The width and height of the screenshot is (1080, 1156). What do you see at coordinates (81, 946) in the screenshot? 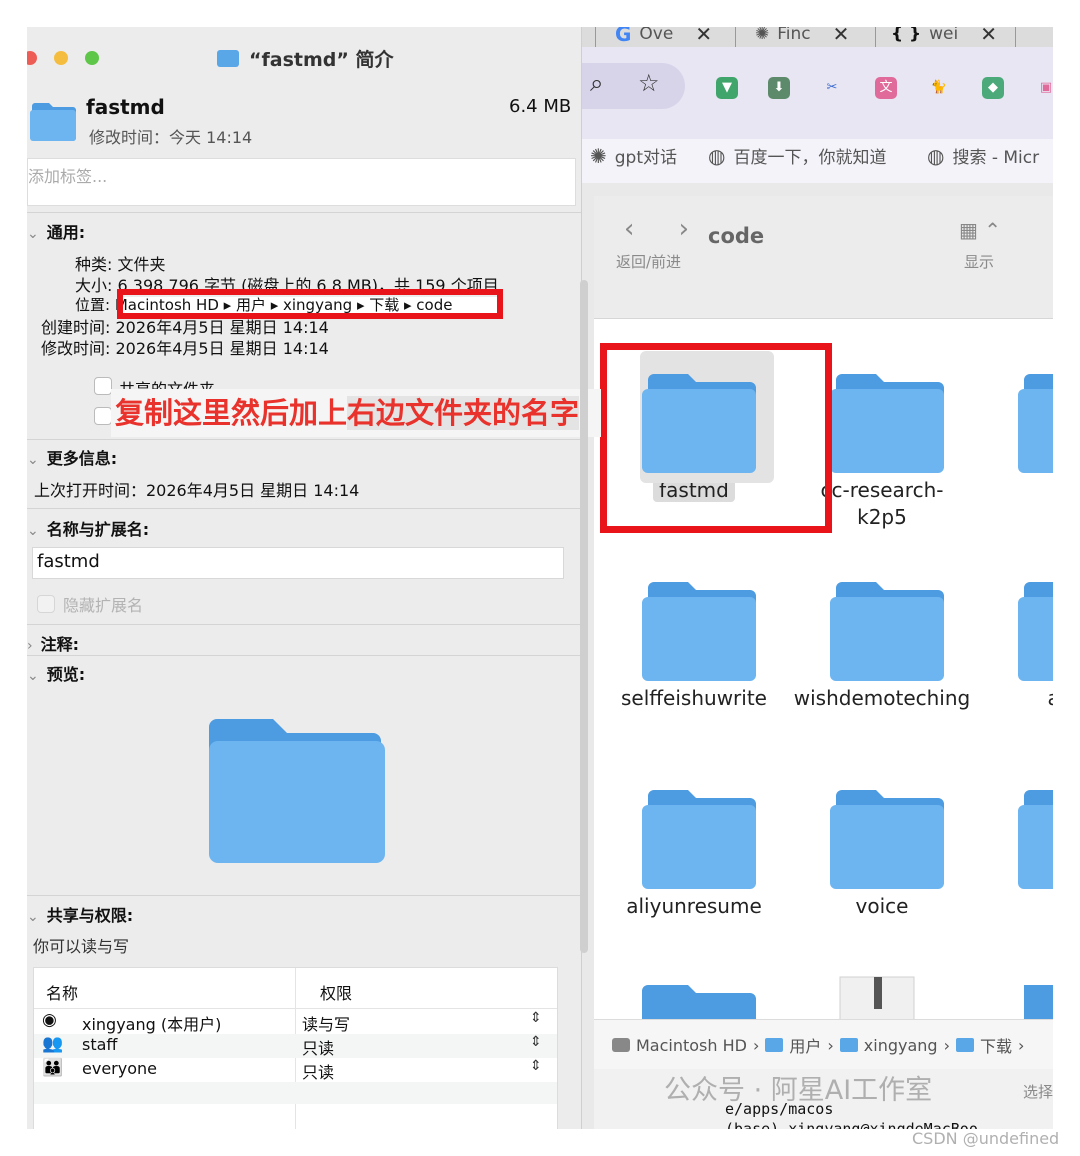
I see `permission-intro: 你可以读与写` at bounding box center [81, 946].